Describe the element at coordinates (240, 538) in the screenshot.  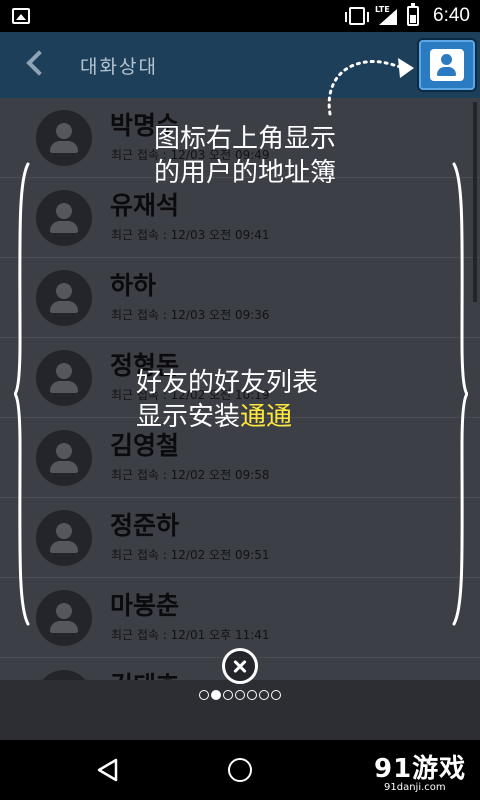
I see `list-item: 정준하 최근 접속 : 12/02 오전 09:51` at that location.